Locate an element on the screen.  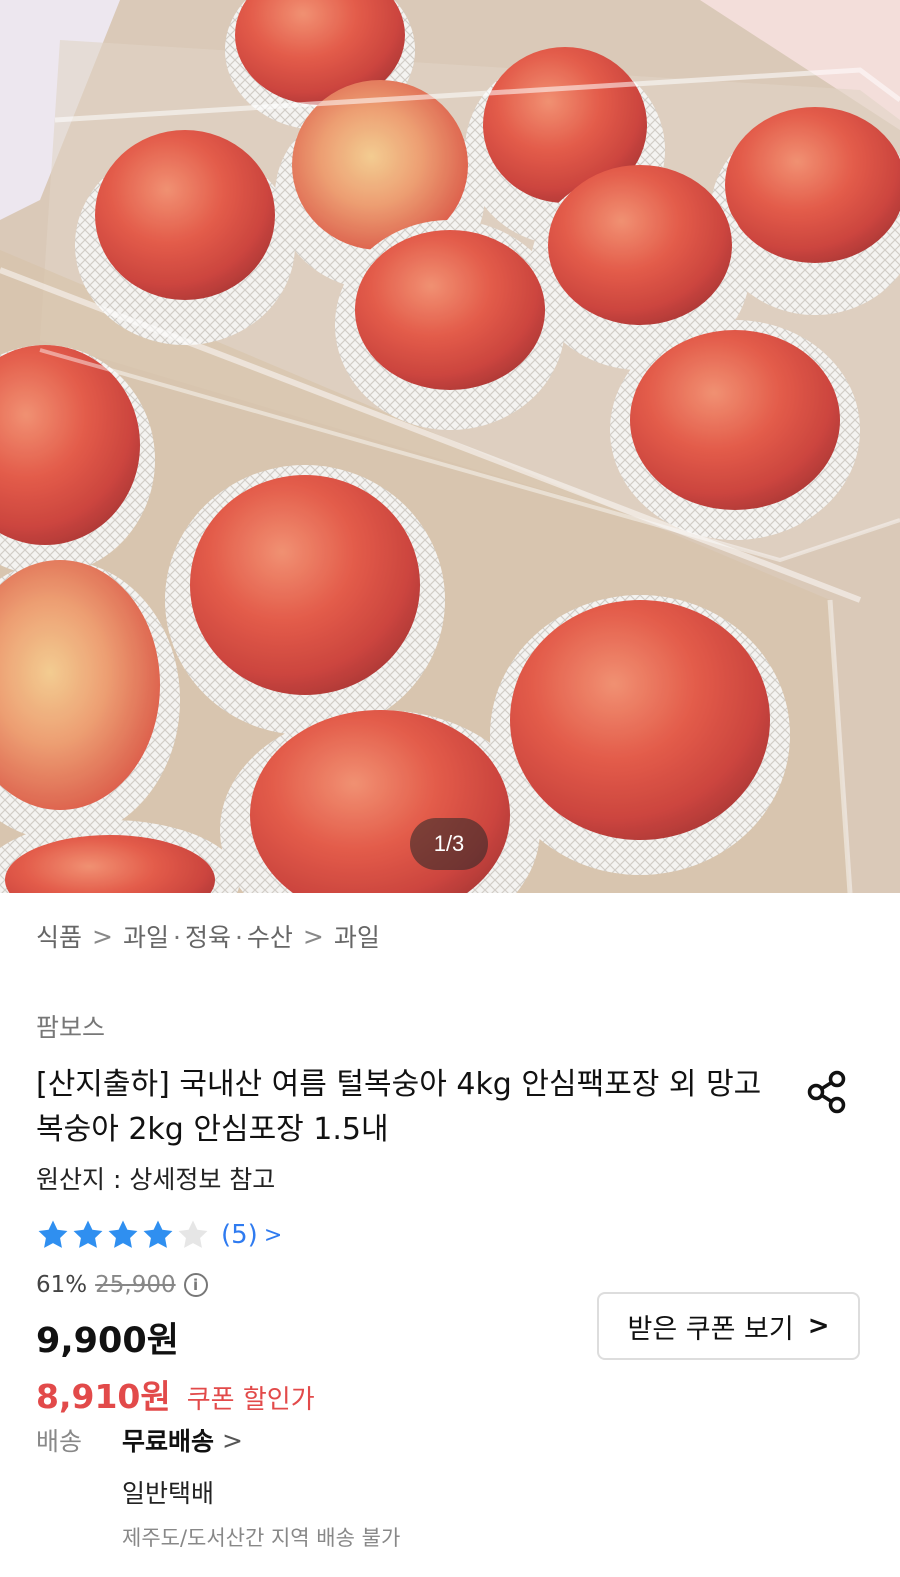
coupon-price-label: 쿠폰 할인가 is located at coordinates (250, 1400).